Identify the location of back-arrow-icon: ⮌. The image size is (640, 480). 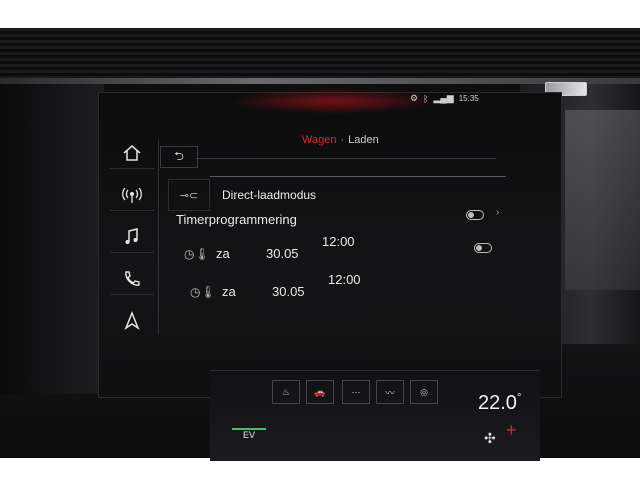
(179, 155).